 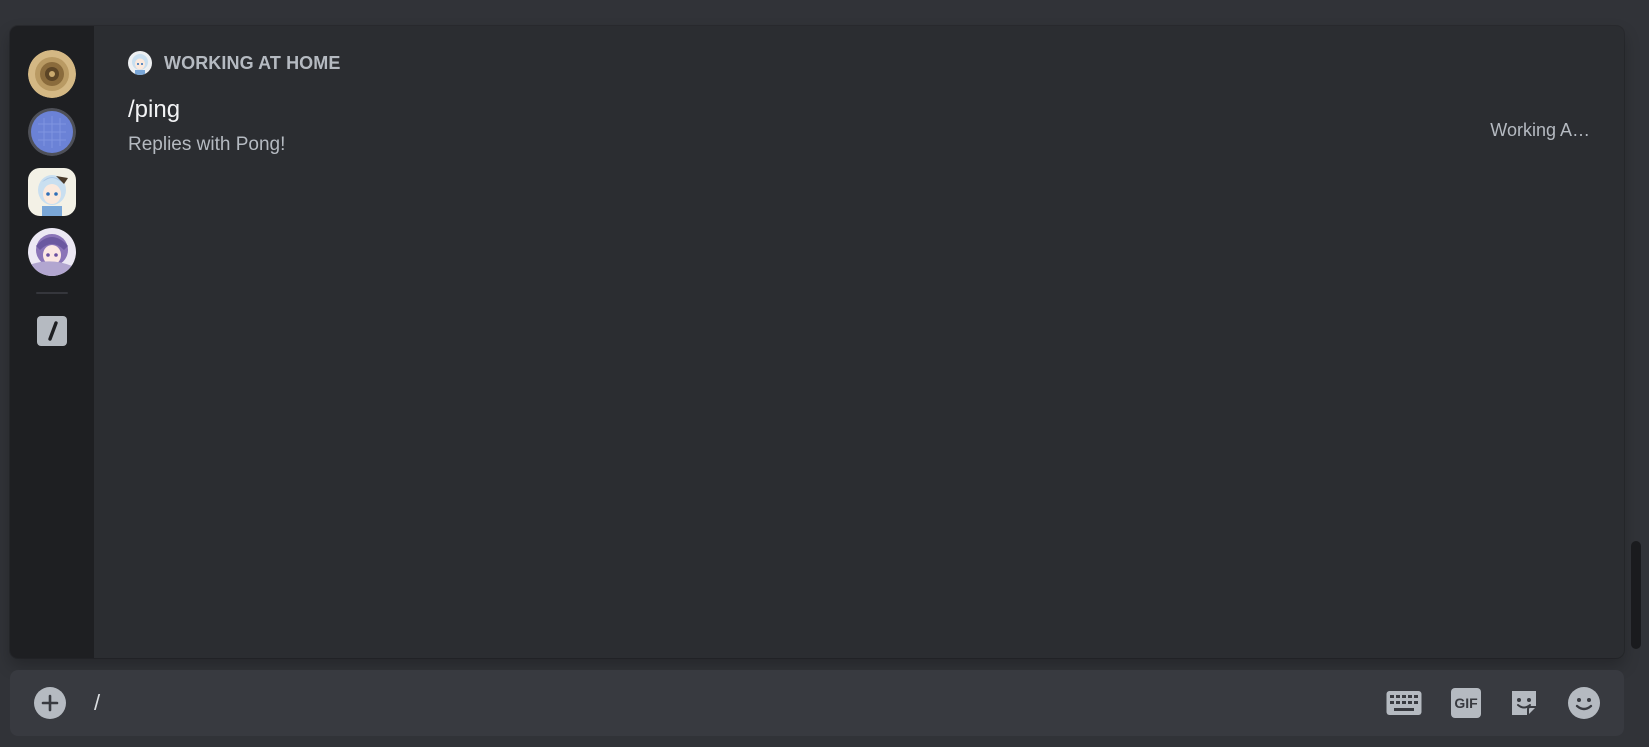 I want to click on sticker-icon, so click(x=1524, y=703).